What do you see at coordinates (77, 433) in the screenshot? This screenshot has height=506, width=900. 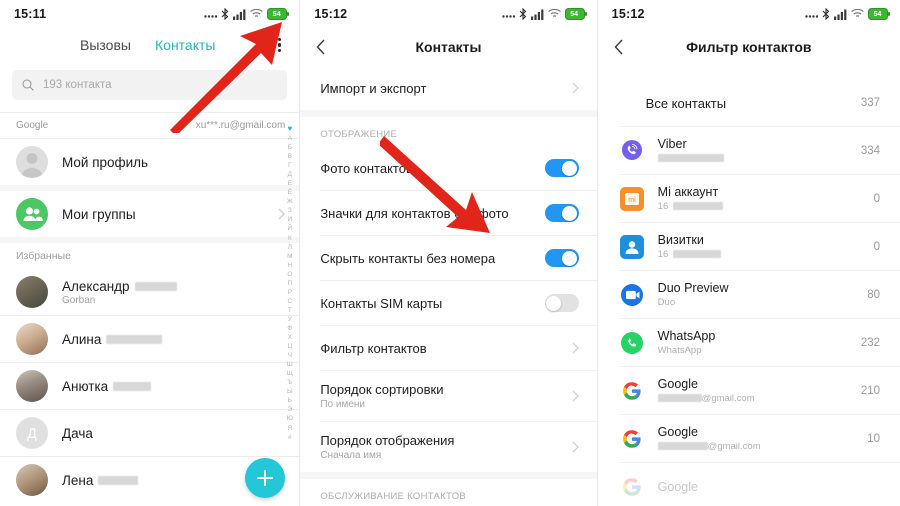 I see `contact-name: Дача` at bounding box center [77, 433].